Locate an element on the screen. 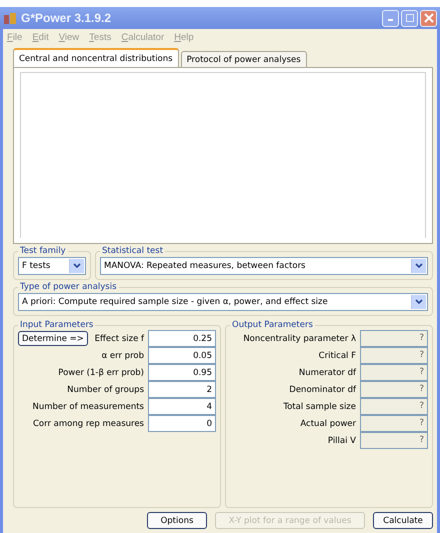  group-legend: Test family is located at coordinates (43, 251).